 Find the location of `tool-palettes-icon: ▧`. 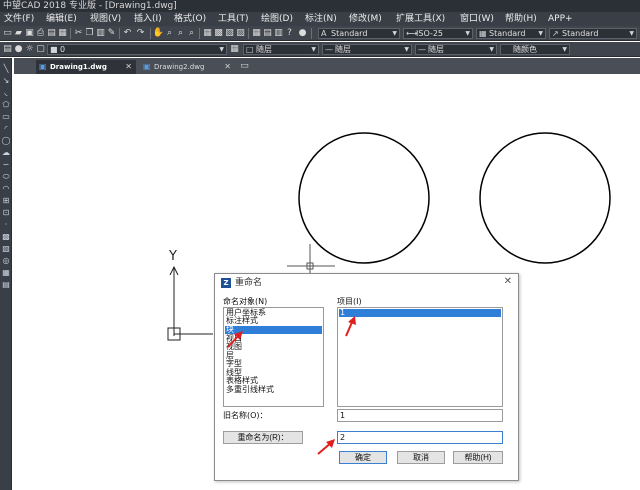

tool-palettes-icon: ▧ is located at coordinates (229, 33).